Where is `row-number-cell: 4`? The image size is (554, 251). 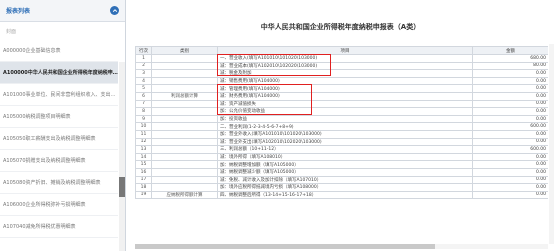
row-number-cell: 4 is located at coordinates (143, 81).